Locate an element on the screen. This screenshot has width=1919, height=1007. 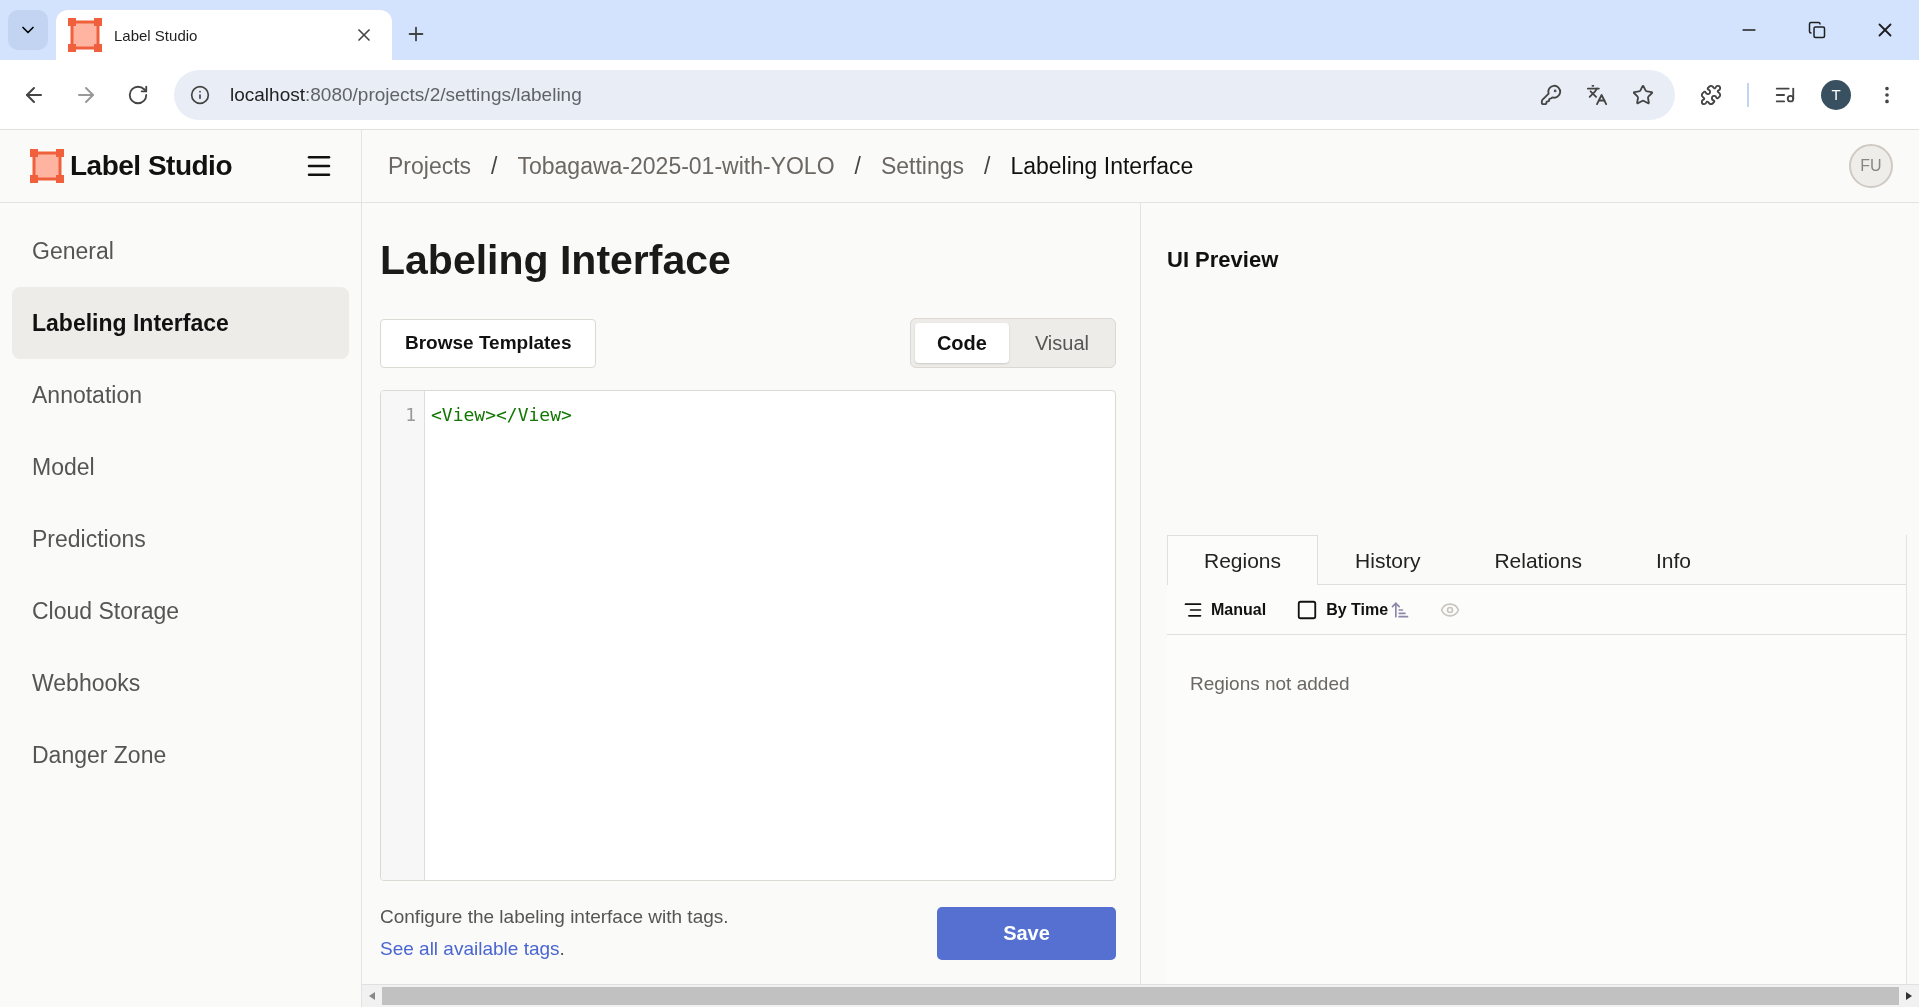
line-number: 1 is located at coordinates (410, 415).